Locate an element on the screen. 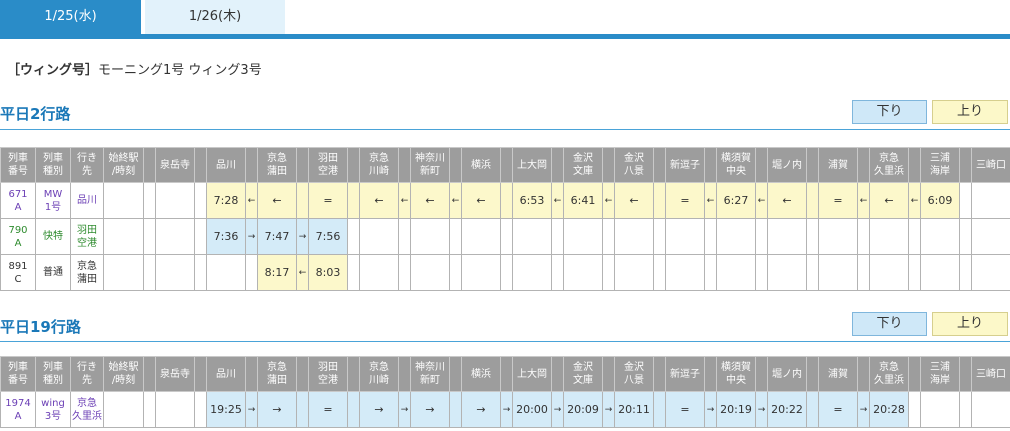 The height and width of the screenshot is (431, 1010). header-station: 浦賀 is located at coordinates (838, 374).